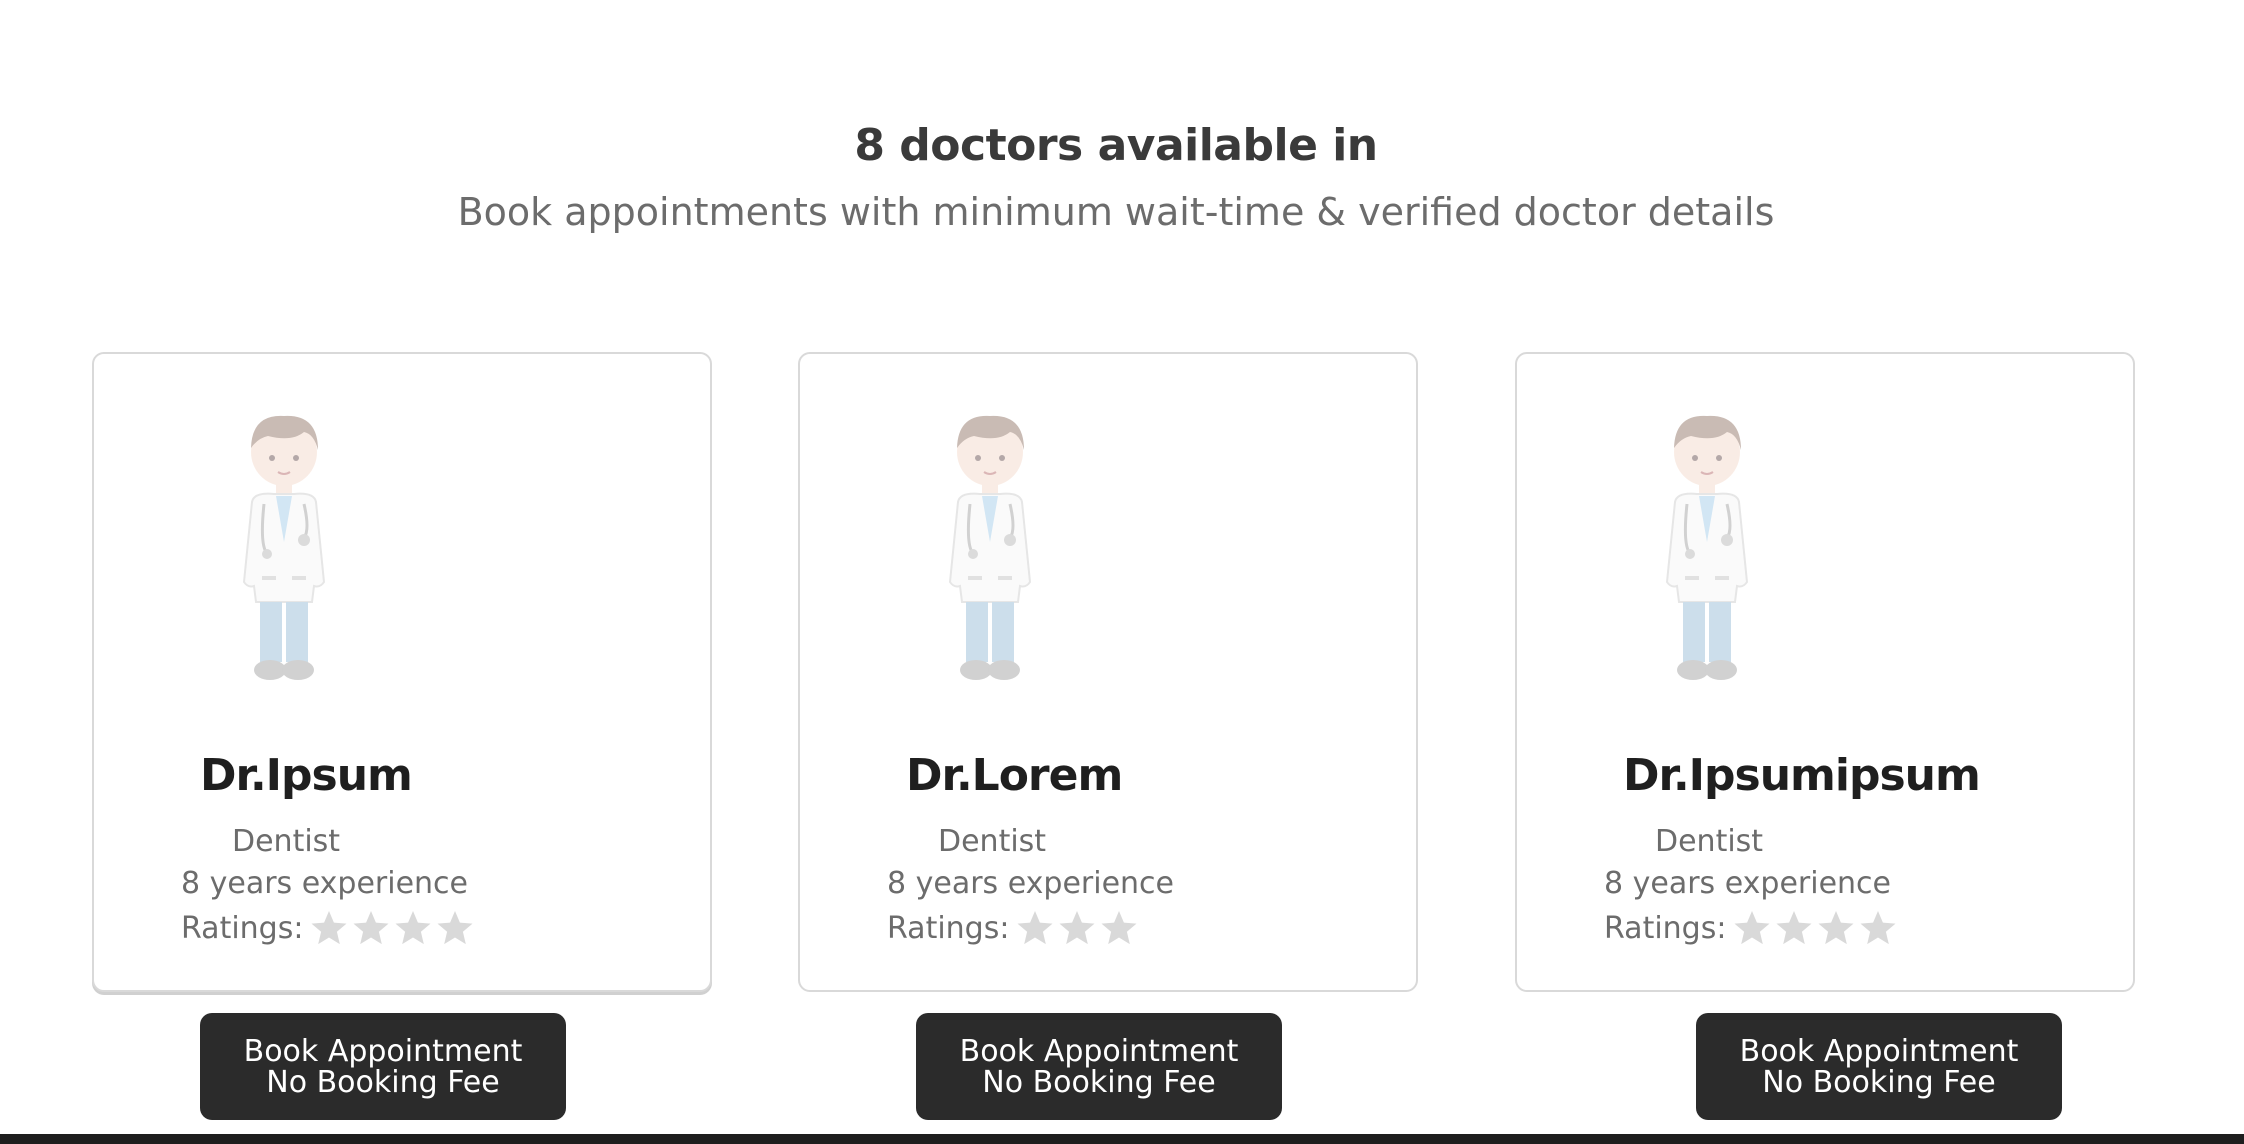 The height and width of the screenshot is (1144, 2244). Describe the element at coordinates (306, 775) in the screenshot. I see `doctor-name: Dr.Ipsum` at that location.